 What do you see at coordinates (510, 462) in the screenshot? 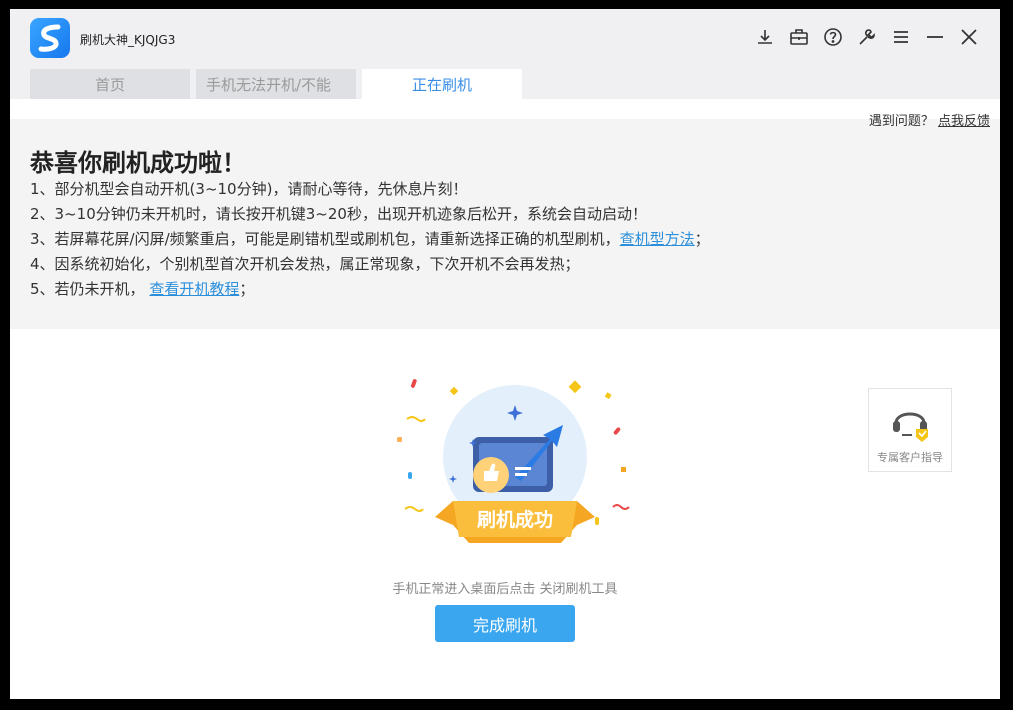
I see `success-illustration: 刷机成功` at bounding box center [510, 462].